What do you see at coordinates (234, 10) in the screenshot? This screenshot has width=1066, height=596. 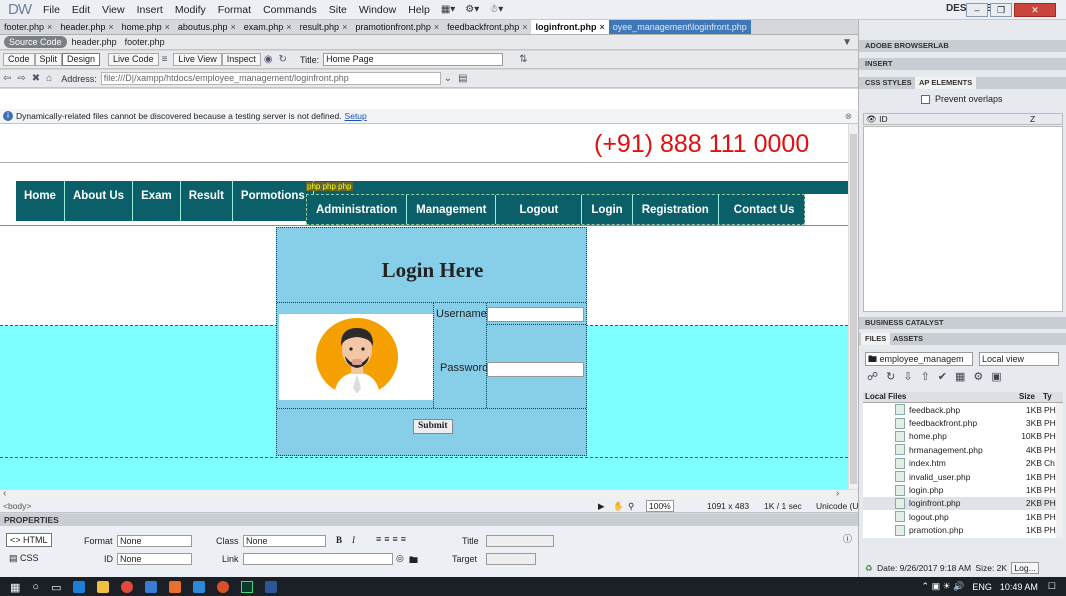 I see `menu-format: Format` at bounding box center [234, 10].